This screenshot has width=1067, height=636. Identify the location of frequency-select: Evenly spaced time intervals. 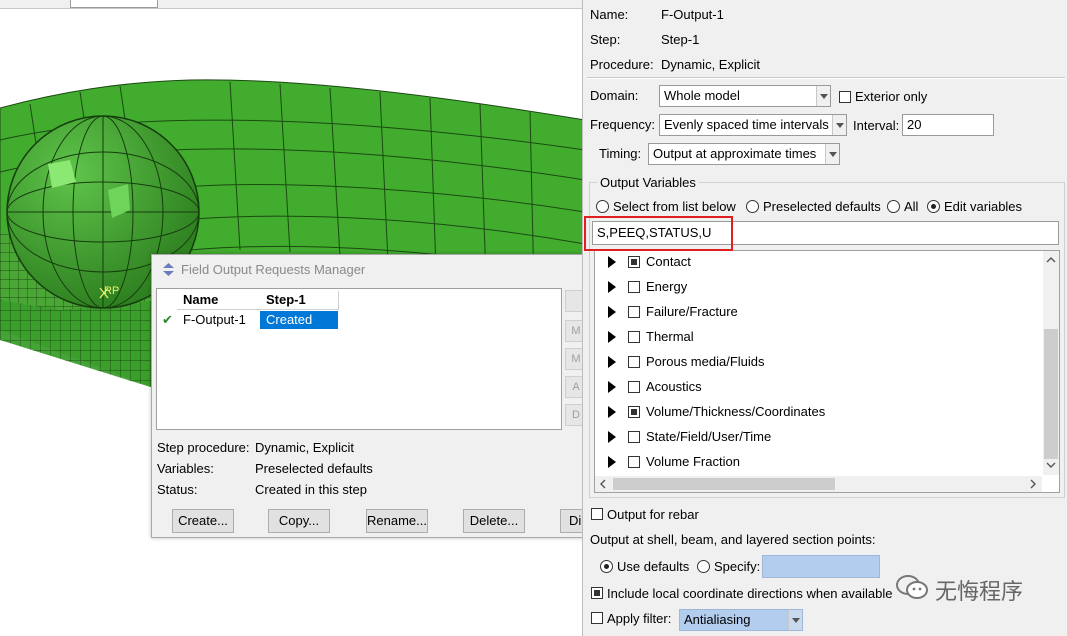
(753, 125).